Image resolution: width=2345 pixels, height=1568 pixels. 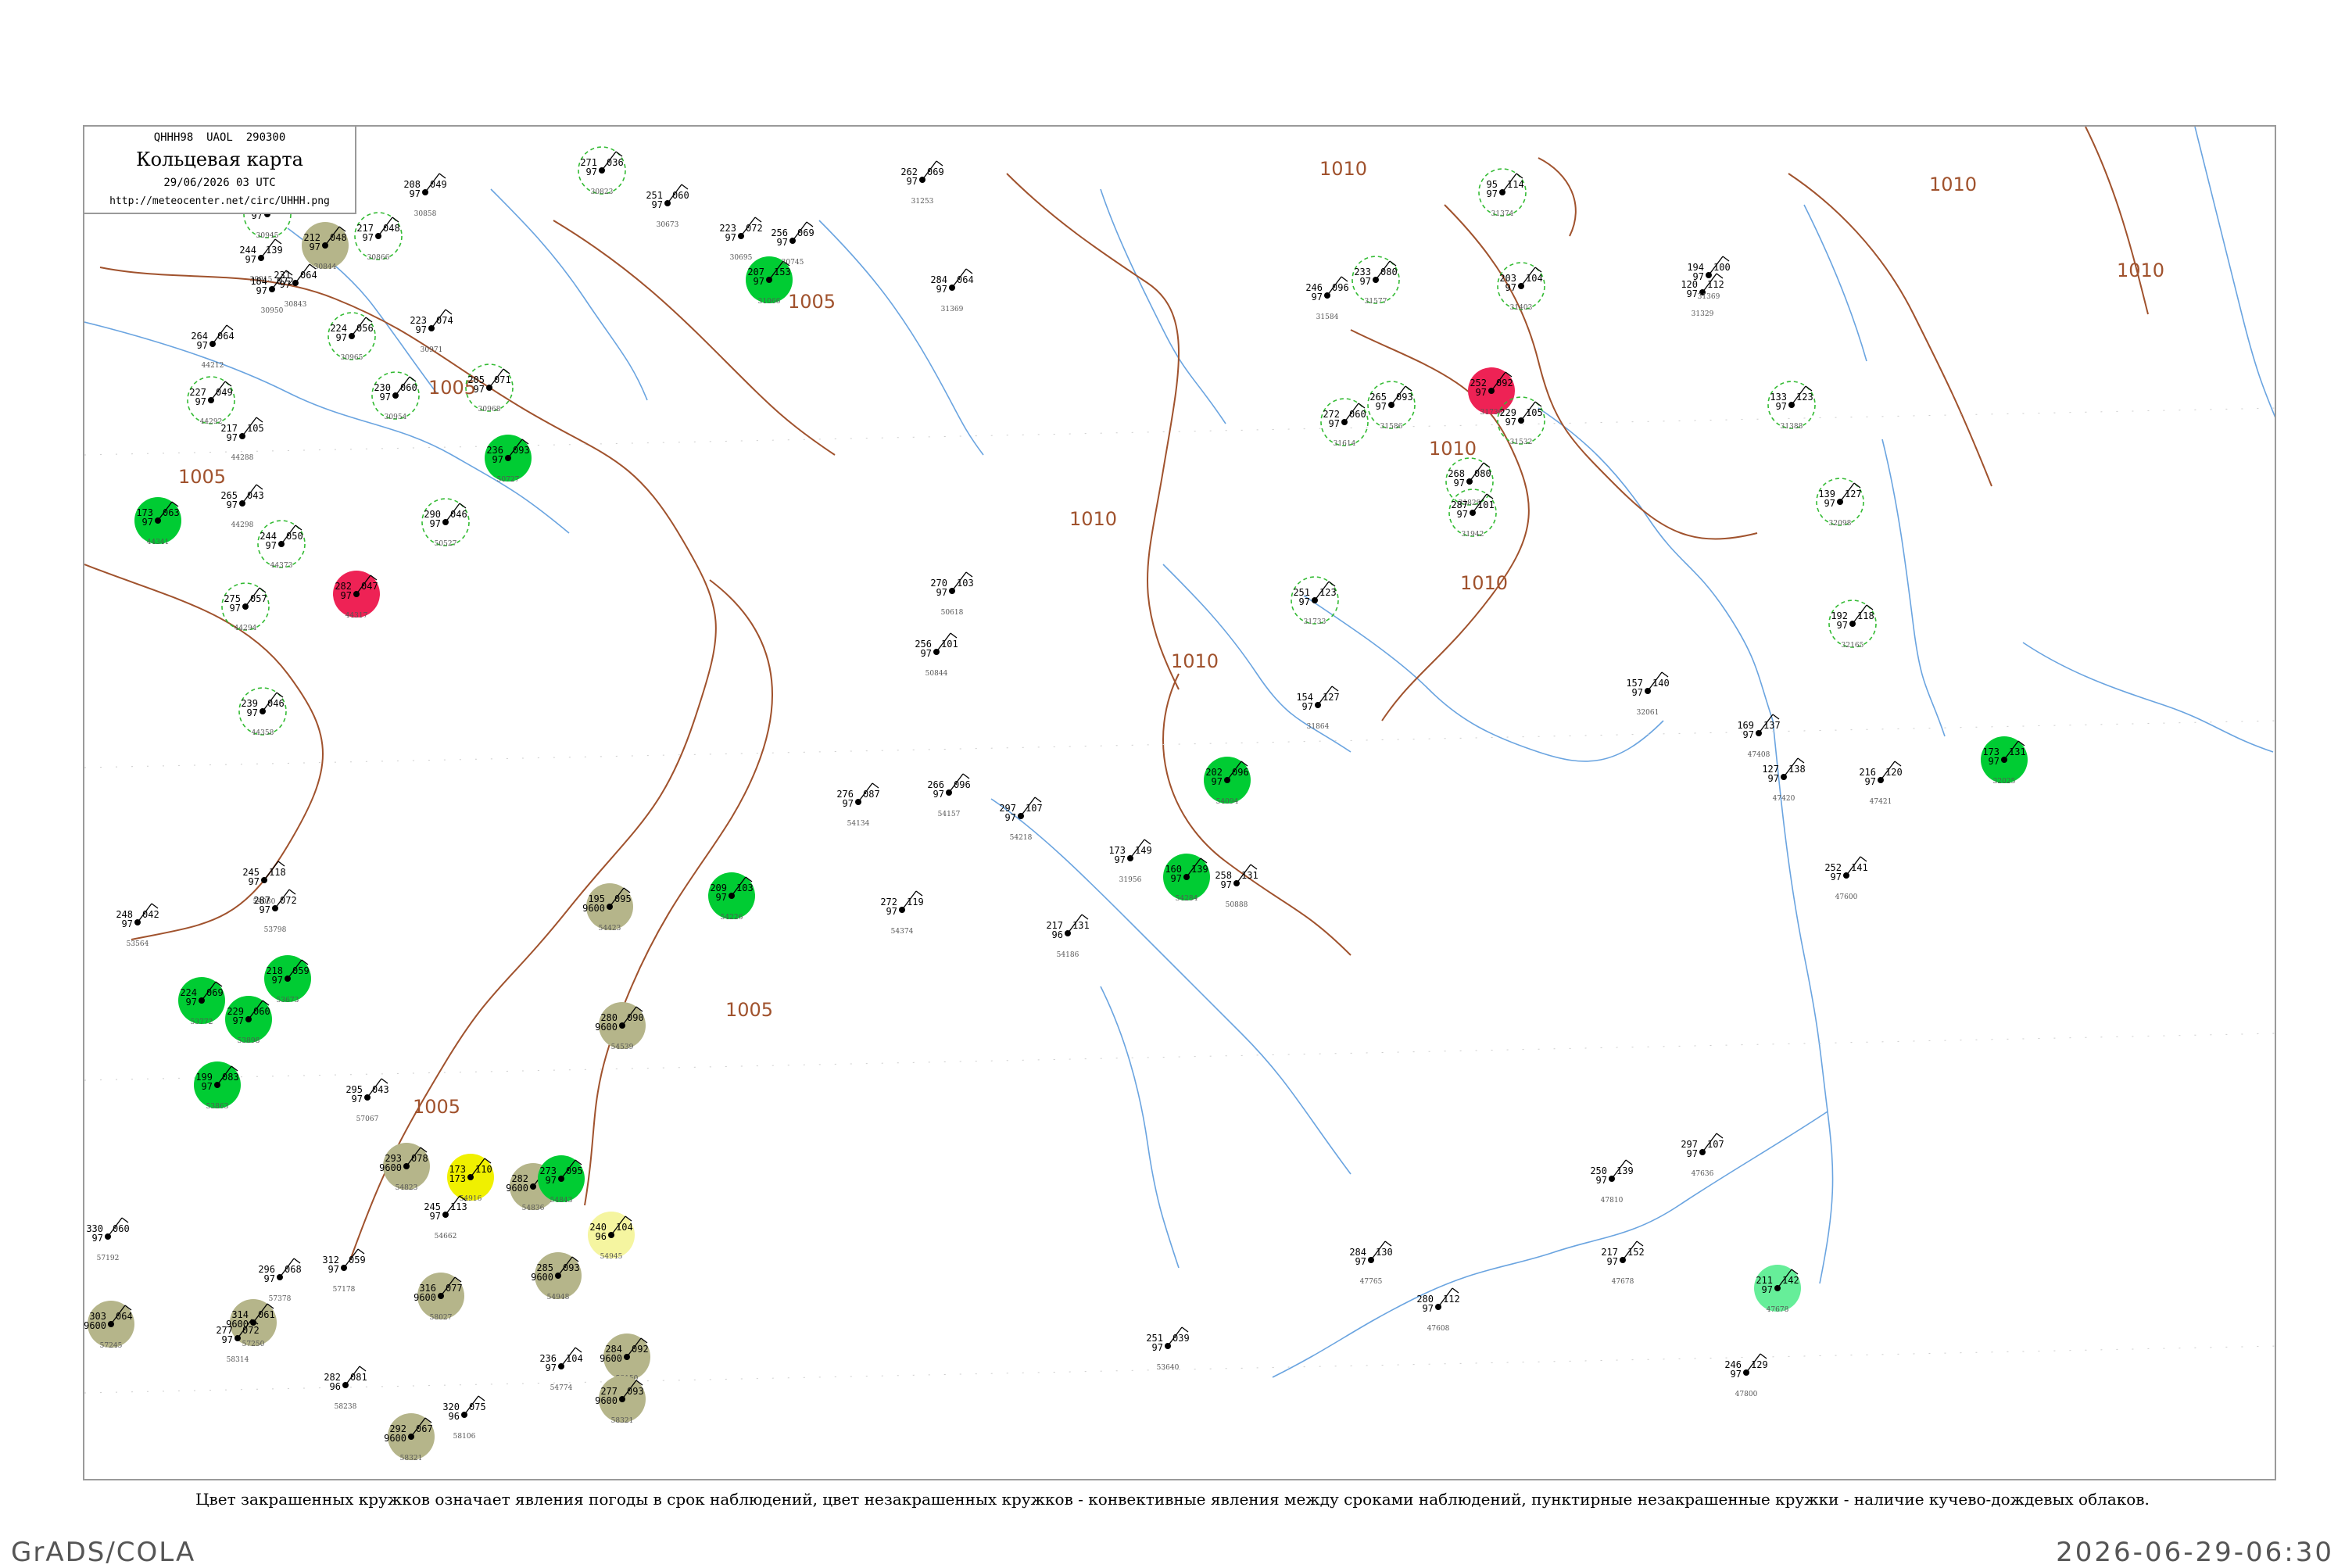 I want to click on station-plot: 2119714247678, so click(x=1777, y=1289).